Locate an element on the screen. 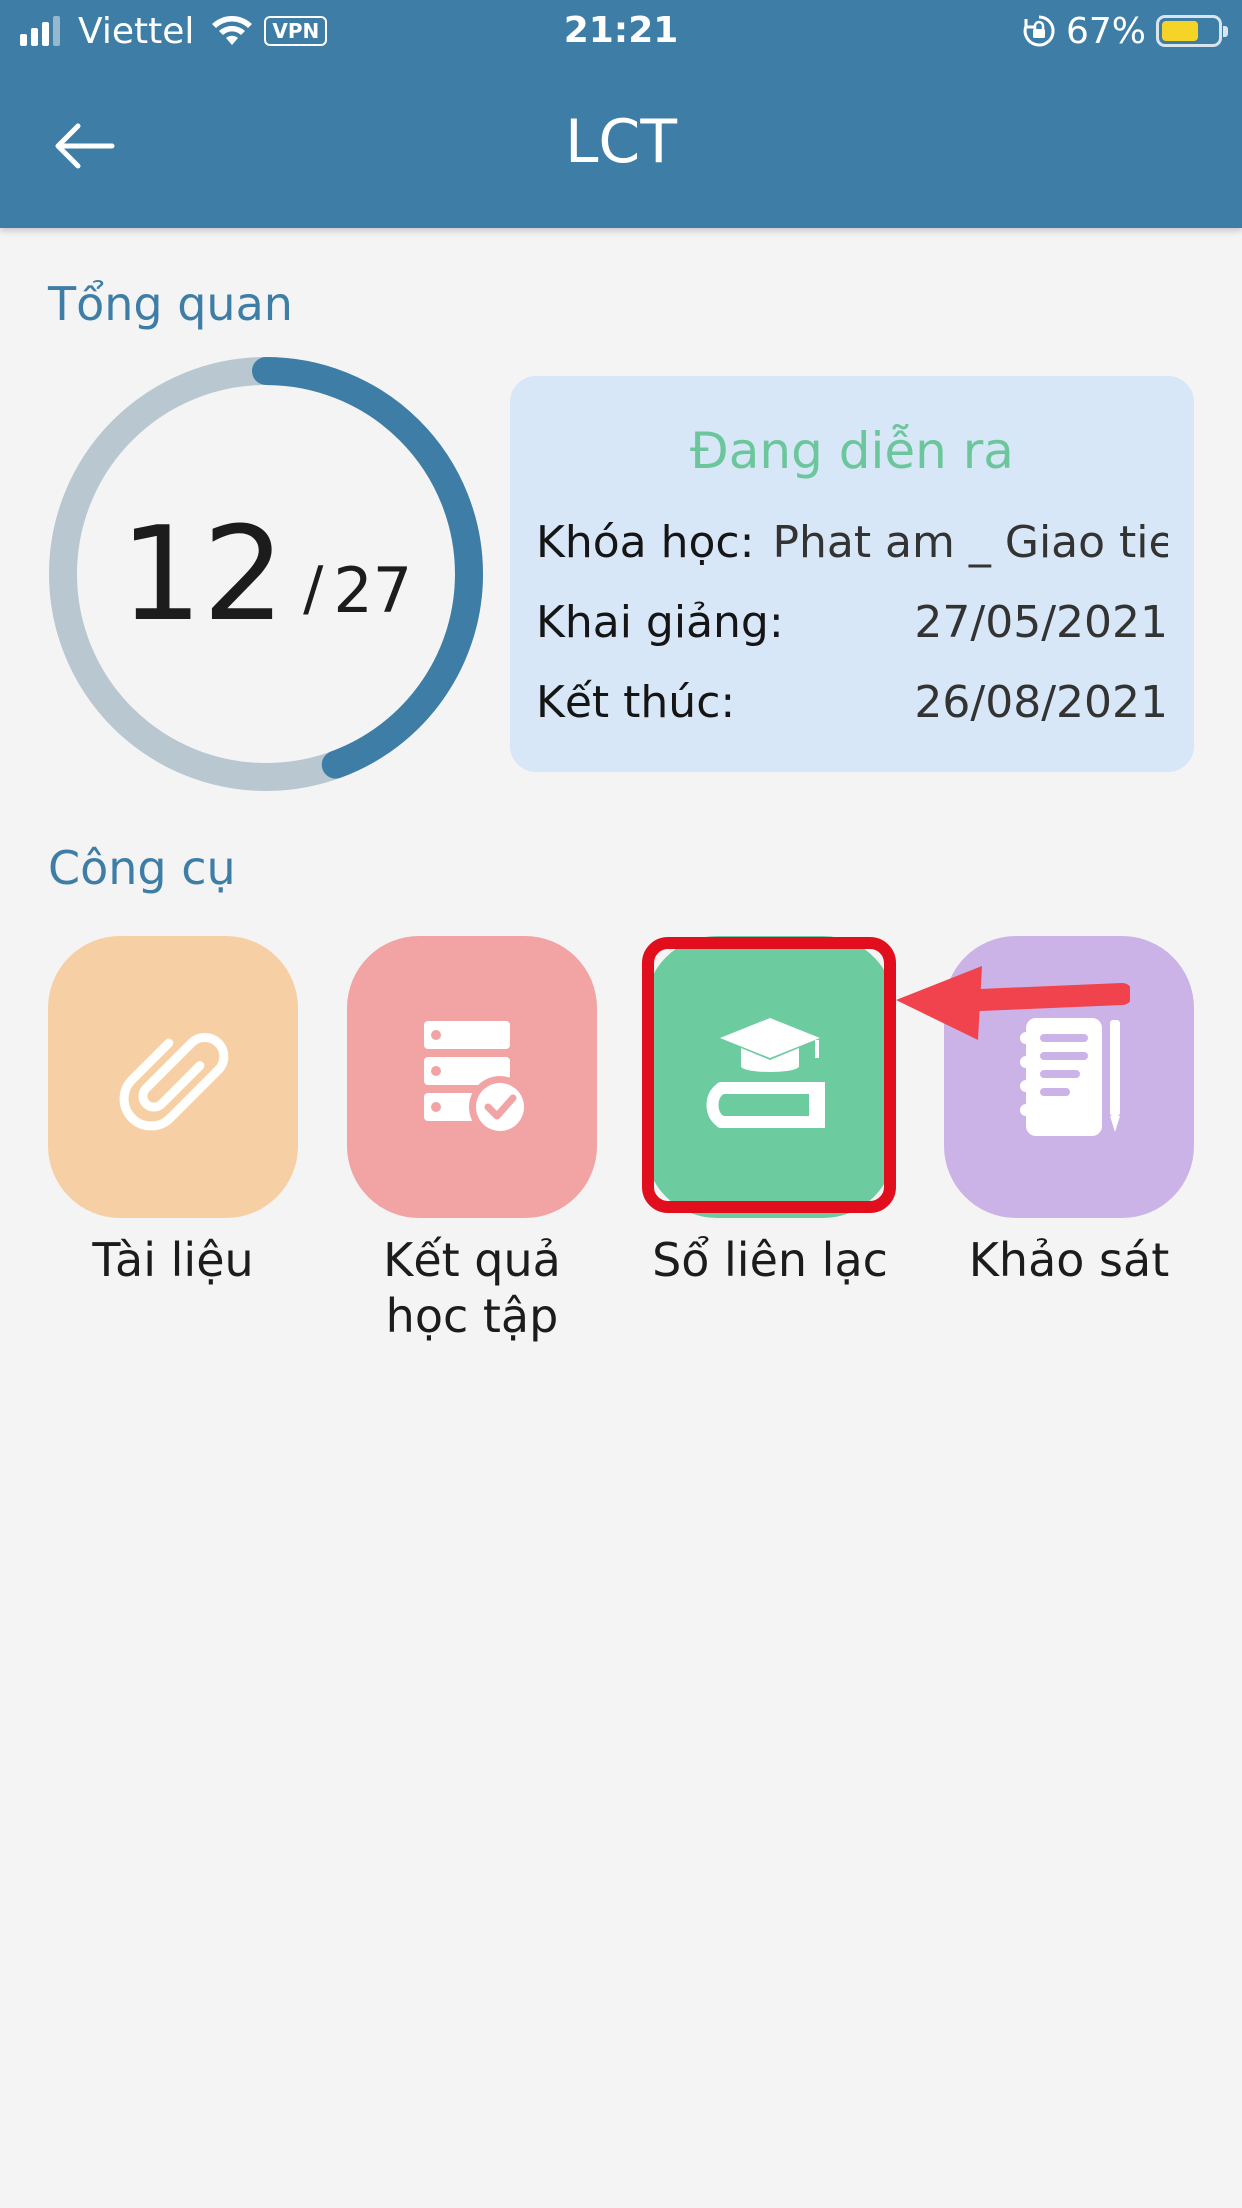 This screenshot has height=2208, width=1242. paperclip-icon is located at coordinates (174, 1082).